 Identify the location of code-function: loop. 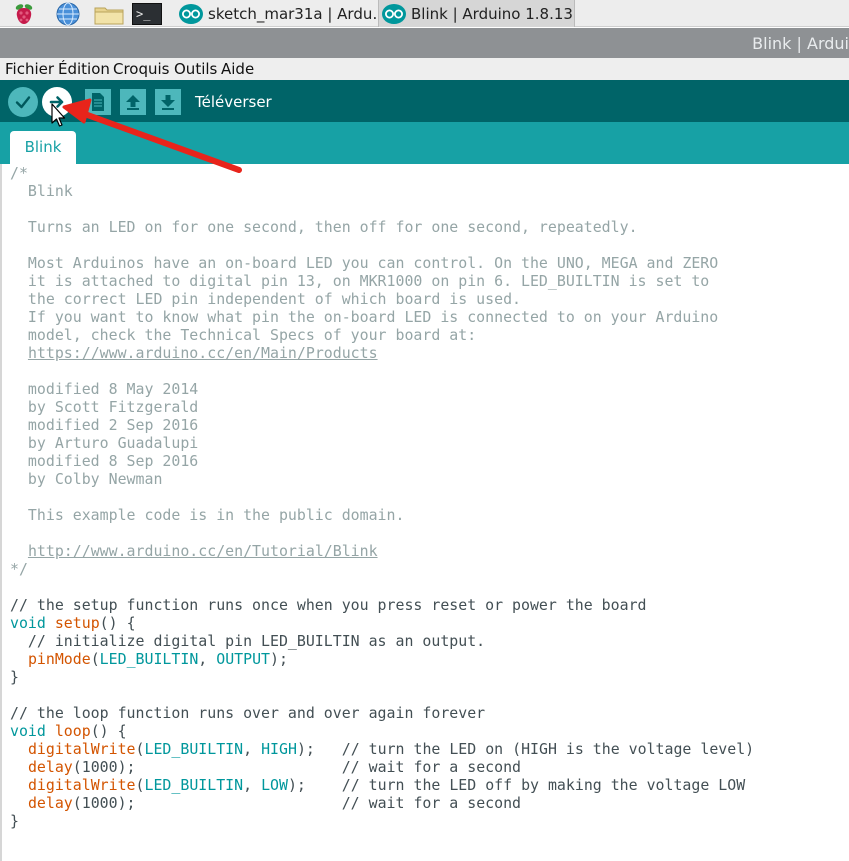
(72, 731).